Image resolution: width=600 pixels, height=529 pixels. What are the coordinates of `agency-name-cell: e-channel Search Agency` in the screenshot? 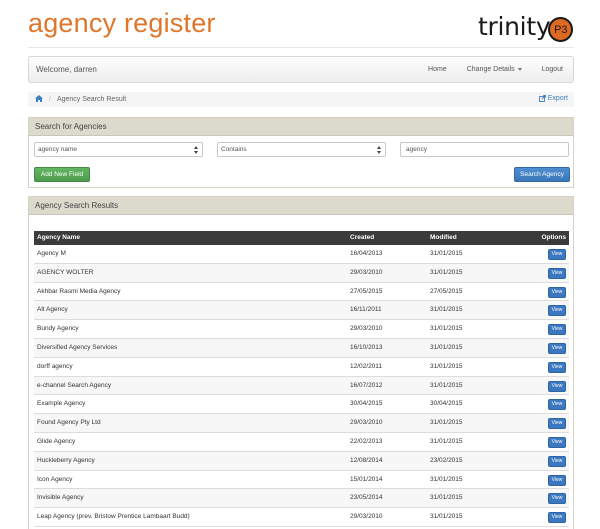 It's located at (74, 385).